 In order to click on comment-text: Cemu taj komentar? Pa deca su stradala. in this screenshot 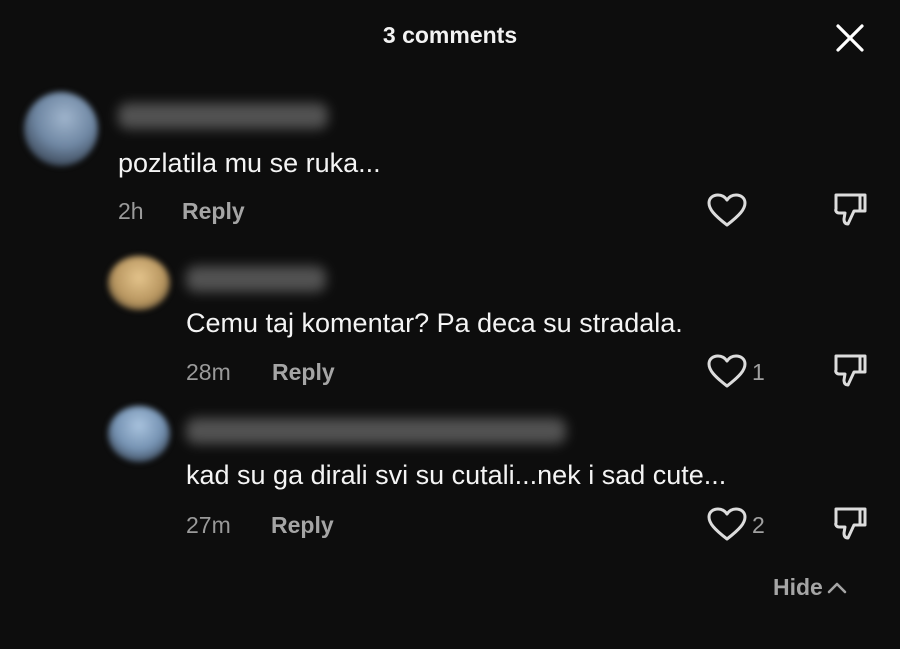, I will do `click(434, 323)`.